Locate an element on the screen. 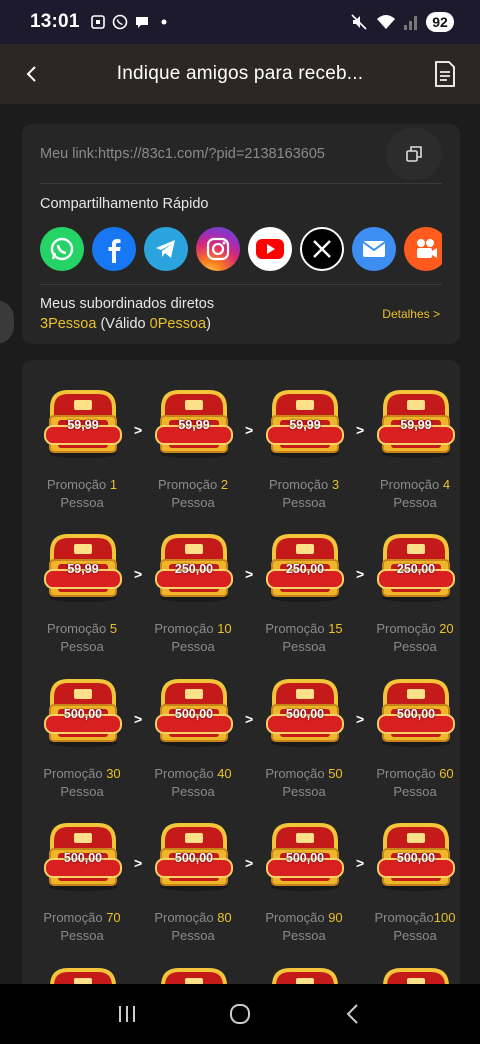  promo-count: 100 is located at coordinates (444, 917).